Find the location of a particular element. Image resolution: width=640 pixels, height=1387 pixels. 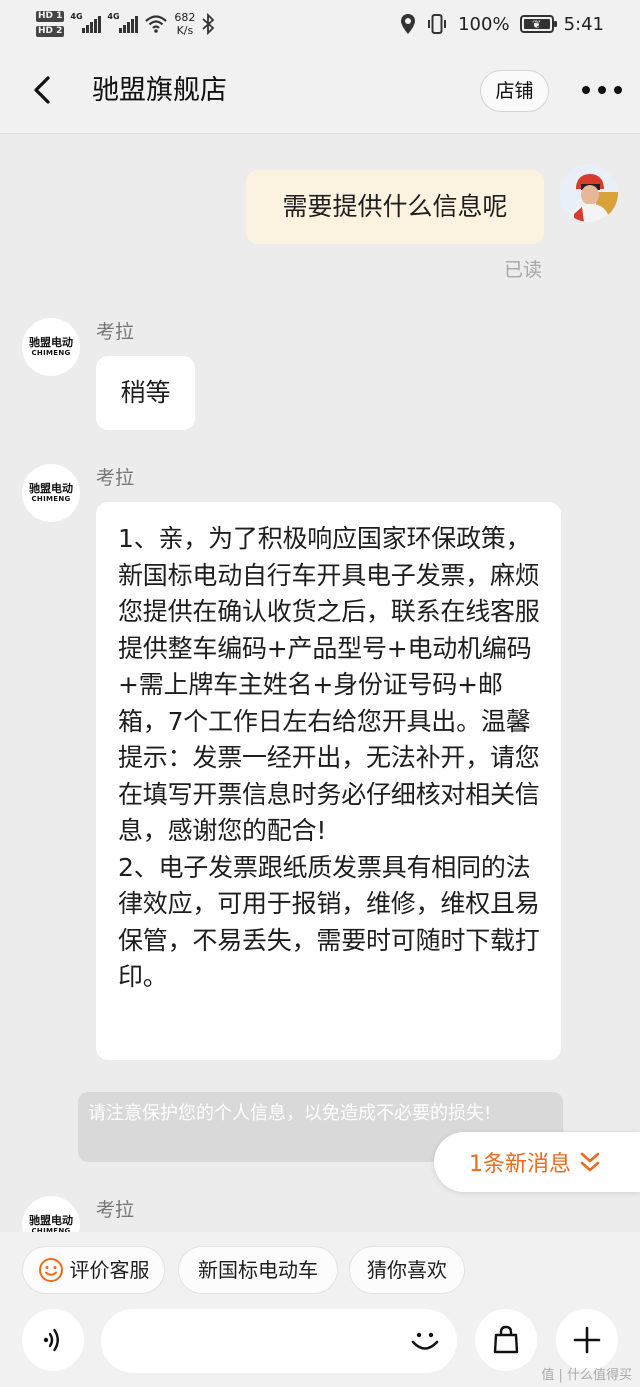

double-chevron-down-icon is located at coordinates (590, 1162).